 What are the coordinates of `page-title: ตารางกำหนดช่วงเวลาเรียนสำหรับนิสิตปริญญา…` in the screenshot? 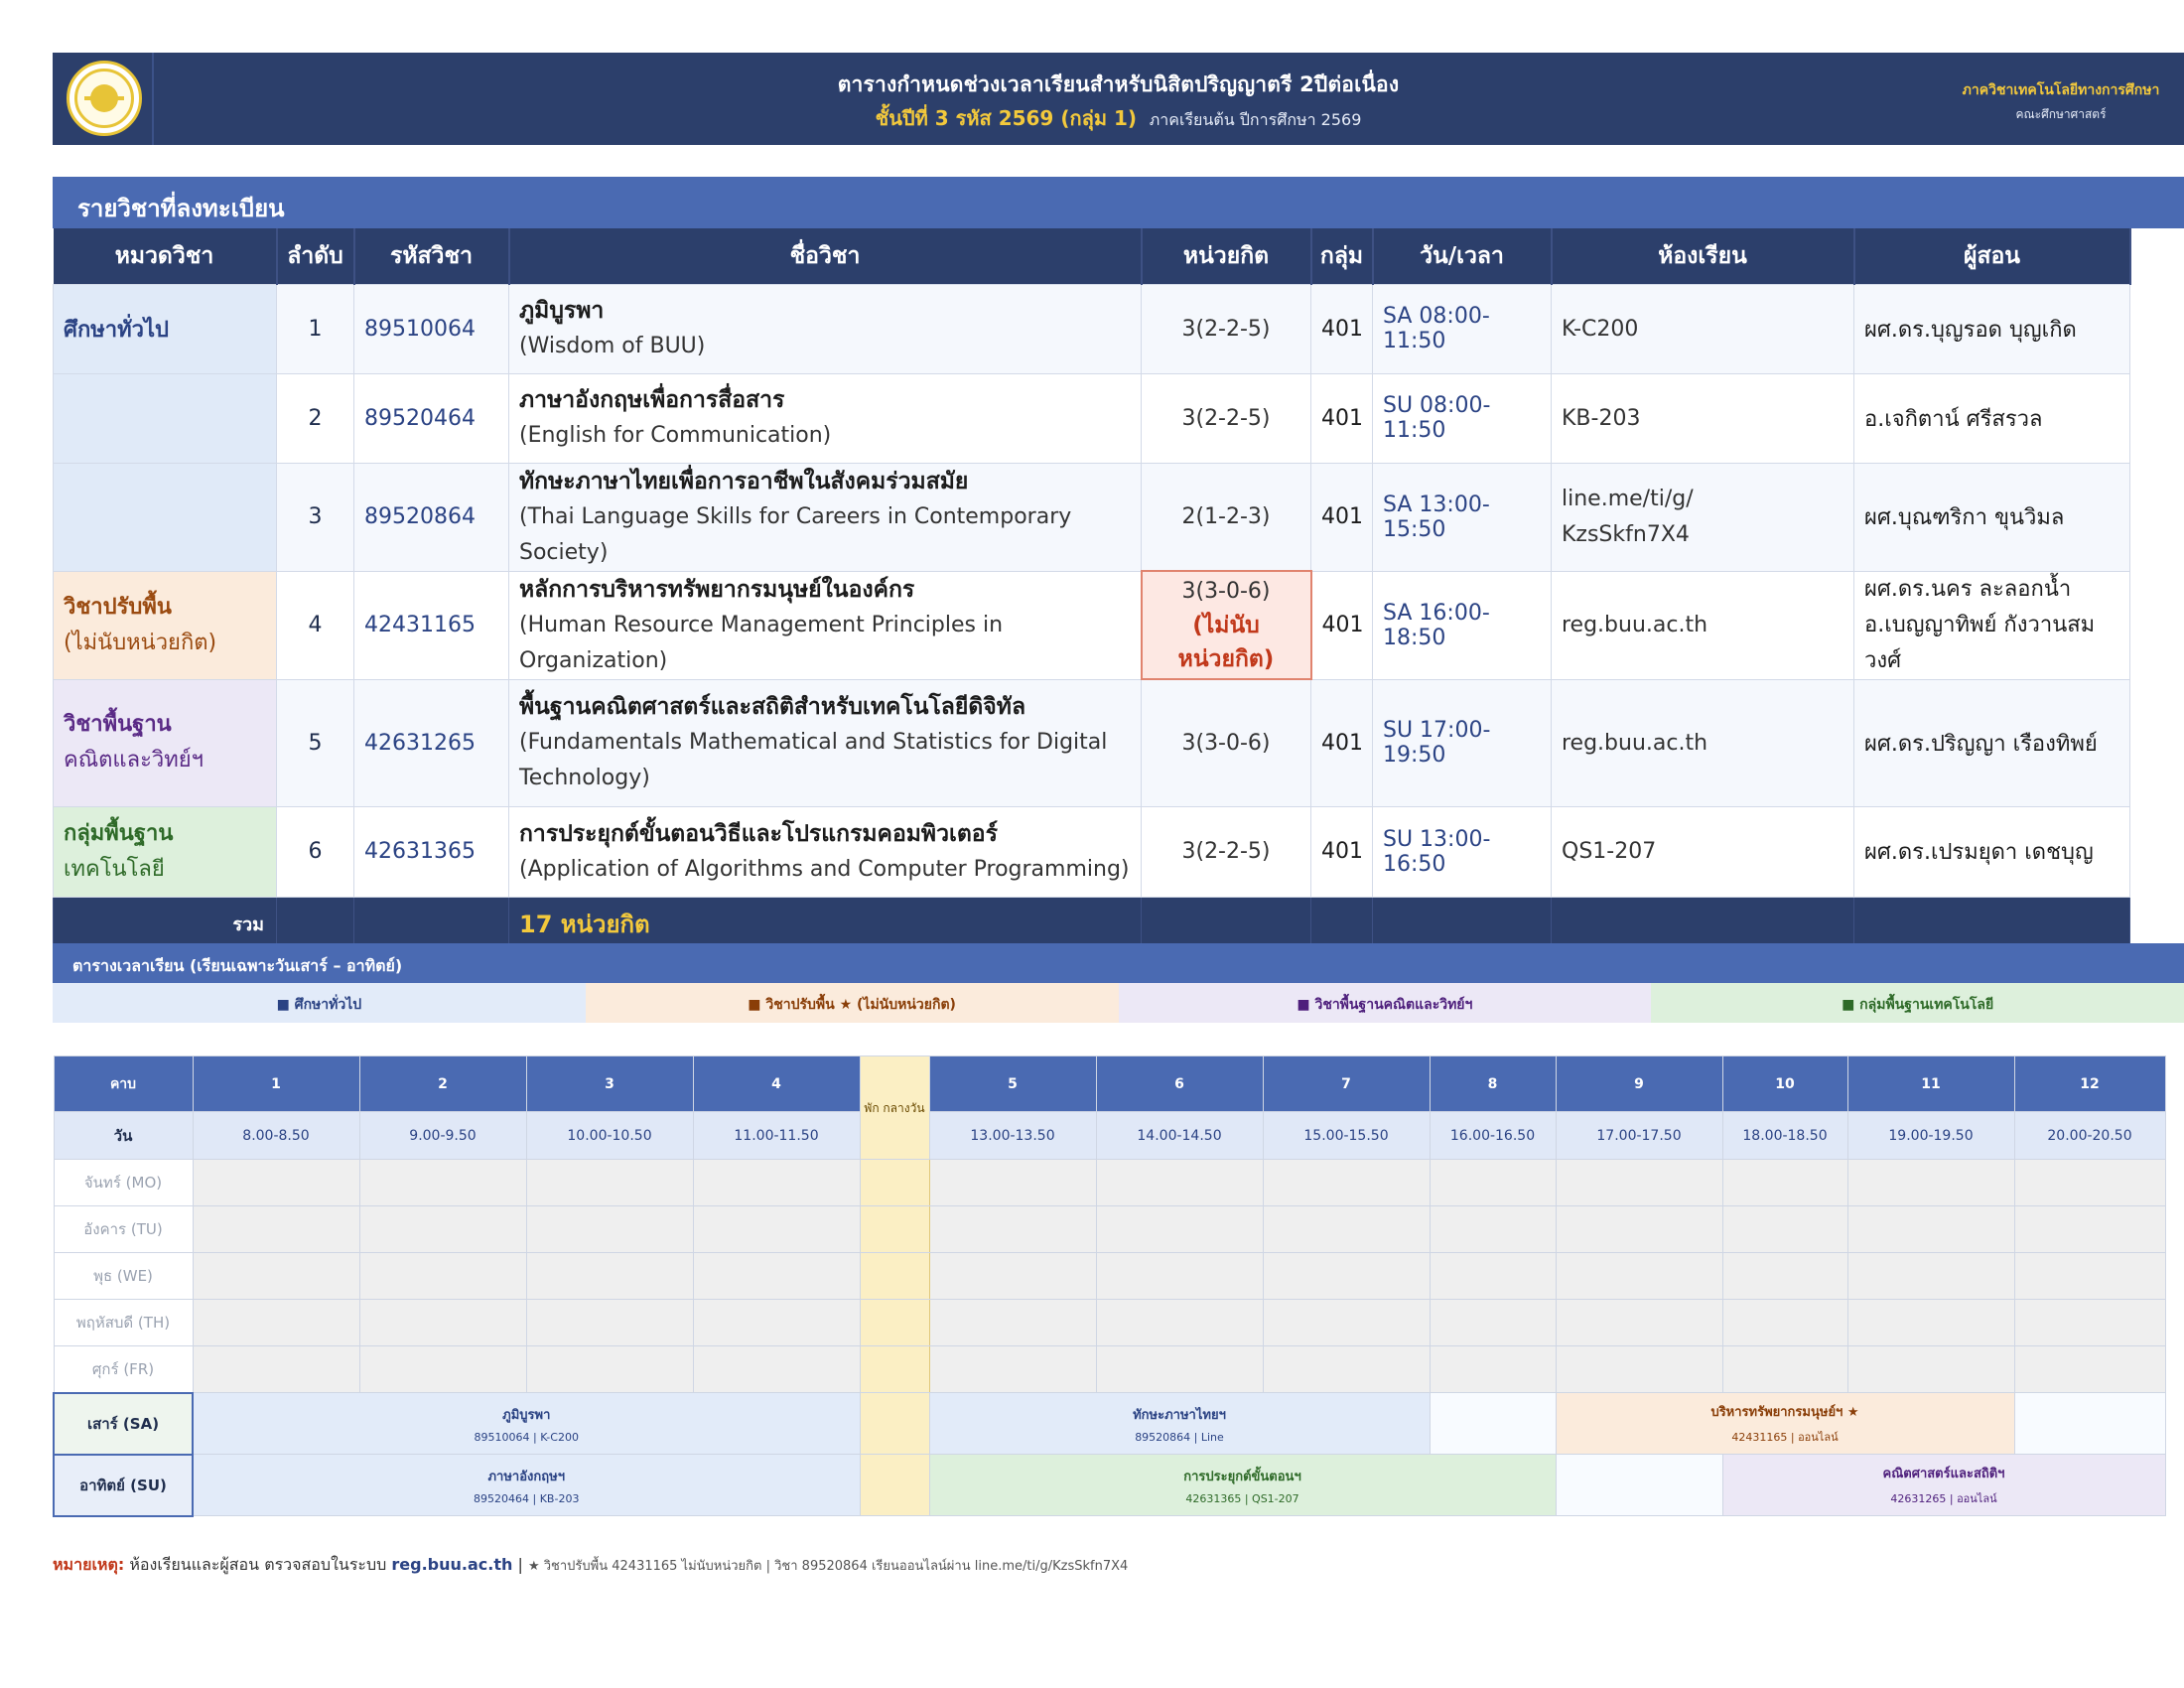 It's located at (1118, 84).